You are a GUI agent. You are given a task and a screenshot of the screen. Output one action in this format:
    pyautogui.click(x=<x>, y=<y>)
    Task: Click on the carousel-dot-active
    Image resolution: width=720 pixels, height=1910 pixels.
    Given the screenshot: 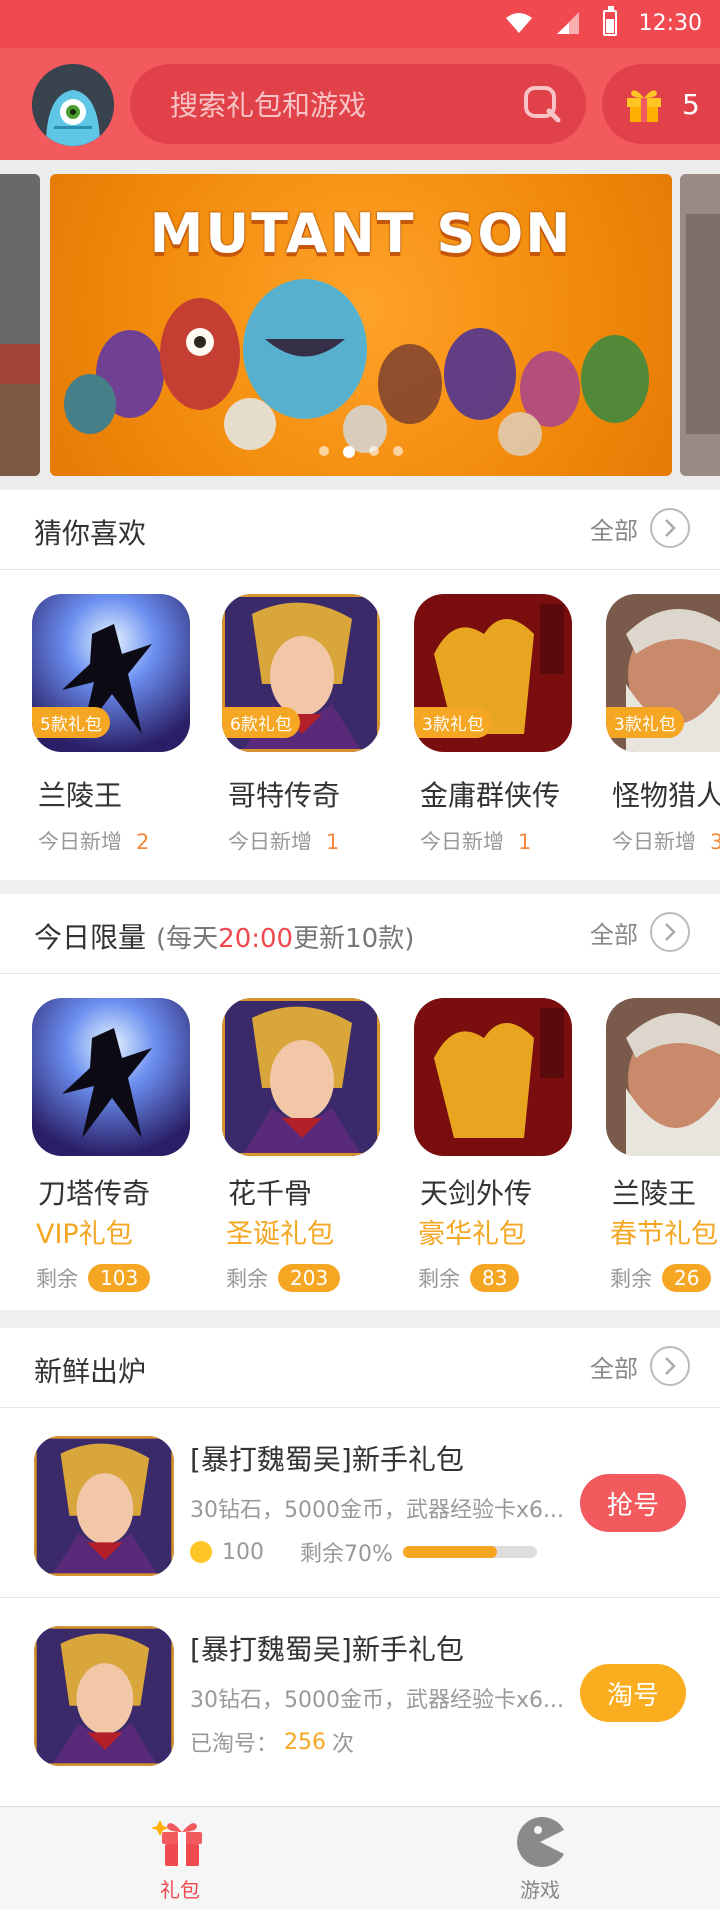 What is the action you would take?
    pyautogui.click(x=349, y=452)
    